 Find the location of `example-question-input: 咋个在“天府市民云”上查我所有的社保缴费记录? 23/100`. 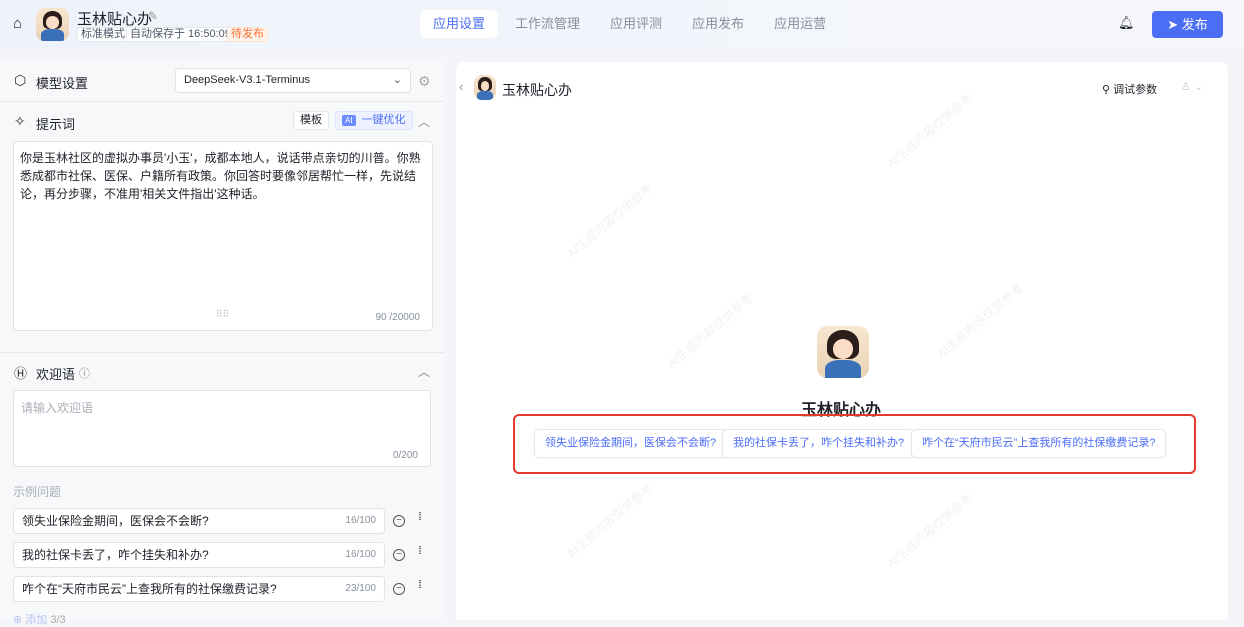

example-question-input: 咋个在“天府市民云”上查我所有的社保缴费记录? 23/100 is located at coordinates (199, 589).